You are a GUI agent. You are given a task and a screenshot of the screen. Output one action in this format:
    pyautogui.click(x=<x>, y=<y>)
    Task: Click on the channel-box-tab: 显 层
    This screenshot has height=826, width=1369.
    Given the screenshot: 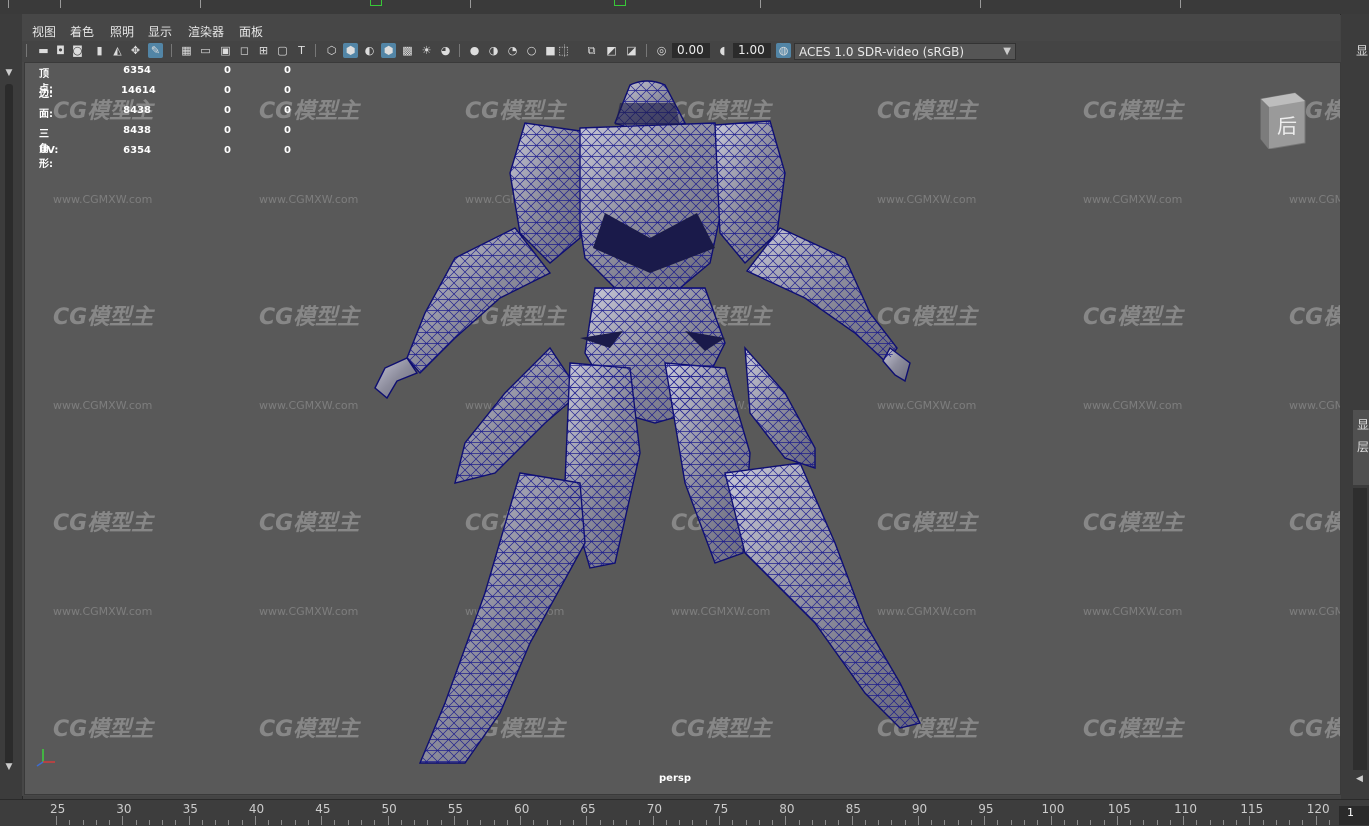 What is the action you would take?
    pyautogui.click(x=1361, y=447)
    